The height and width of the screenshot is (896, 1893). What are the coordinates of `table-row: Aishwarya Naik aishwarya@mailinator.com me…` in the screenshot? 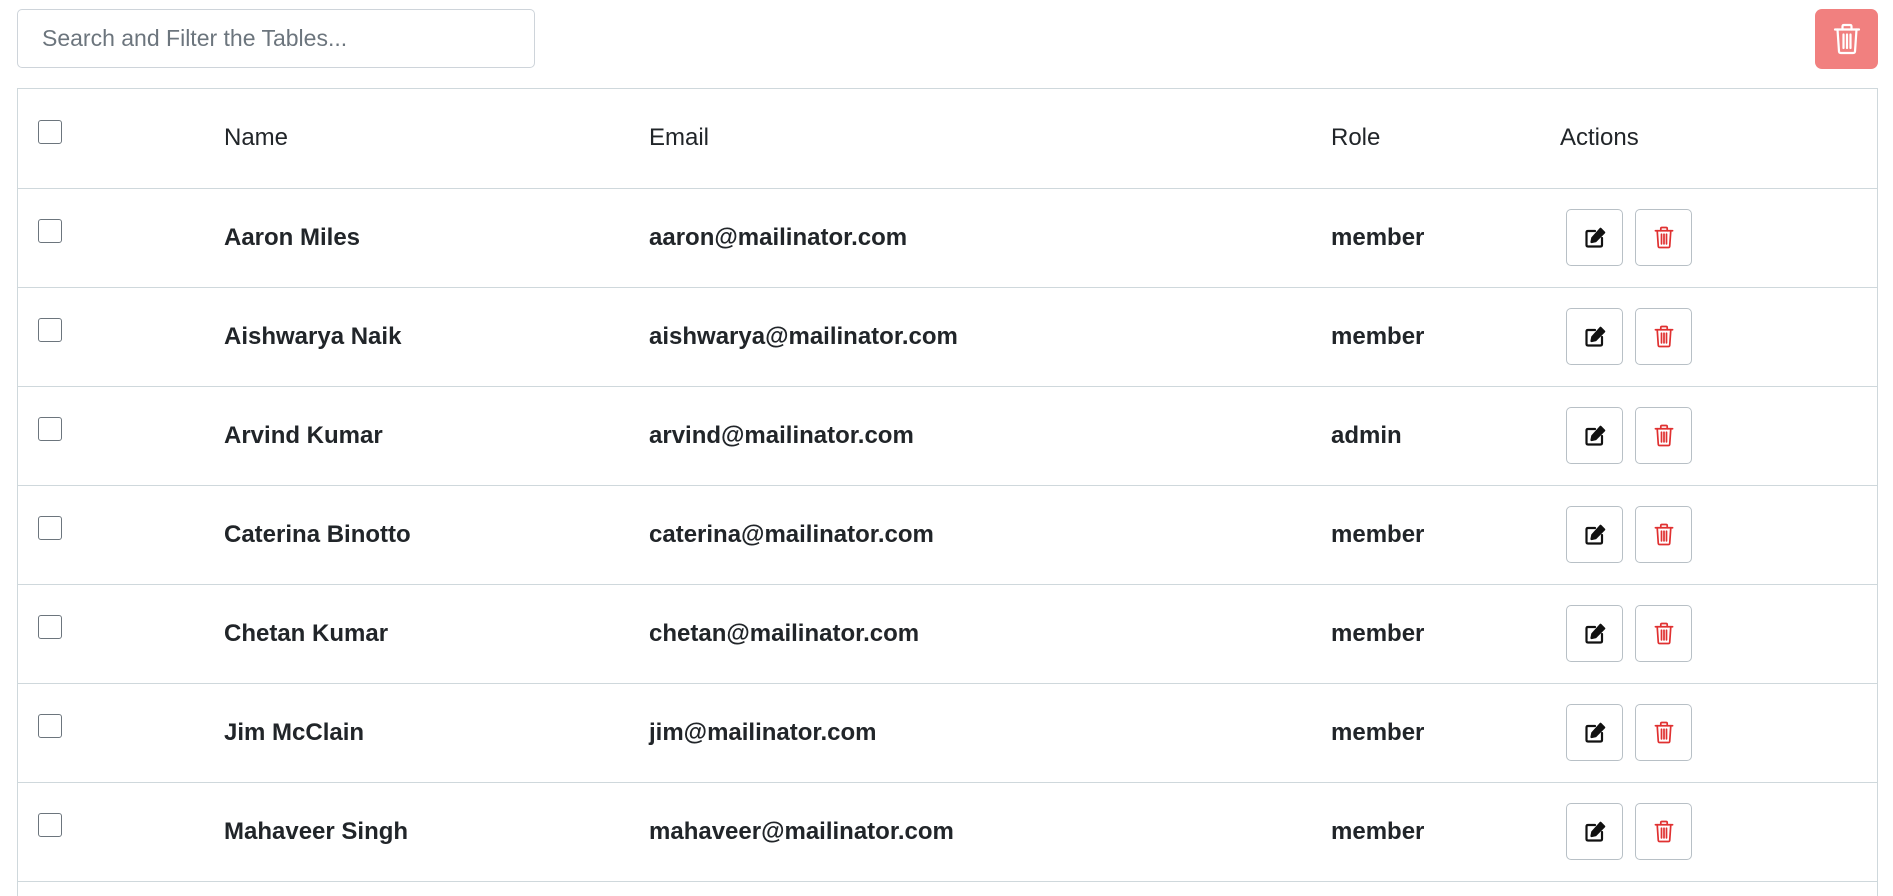 It's located at (947, 337).